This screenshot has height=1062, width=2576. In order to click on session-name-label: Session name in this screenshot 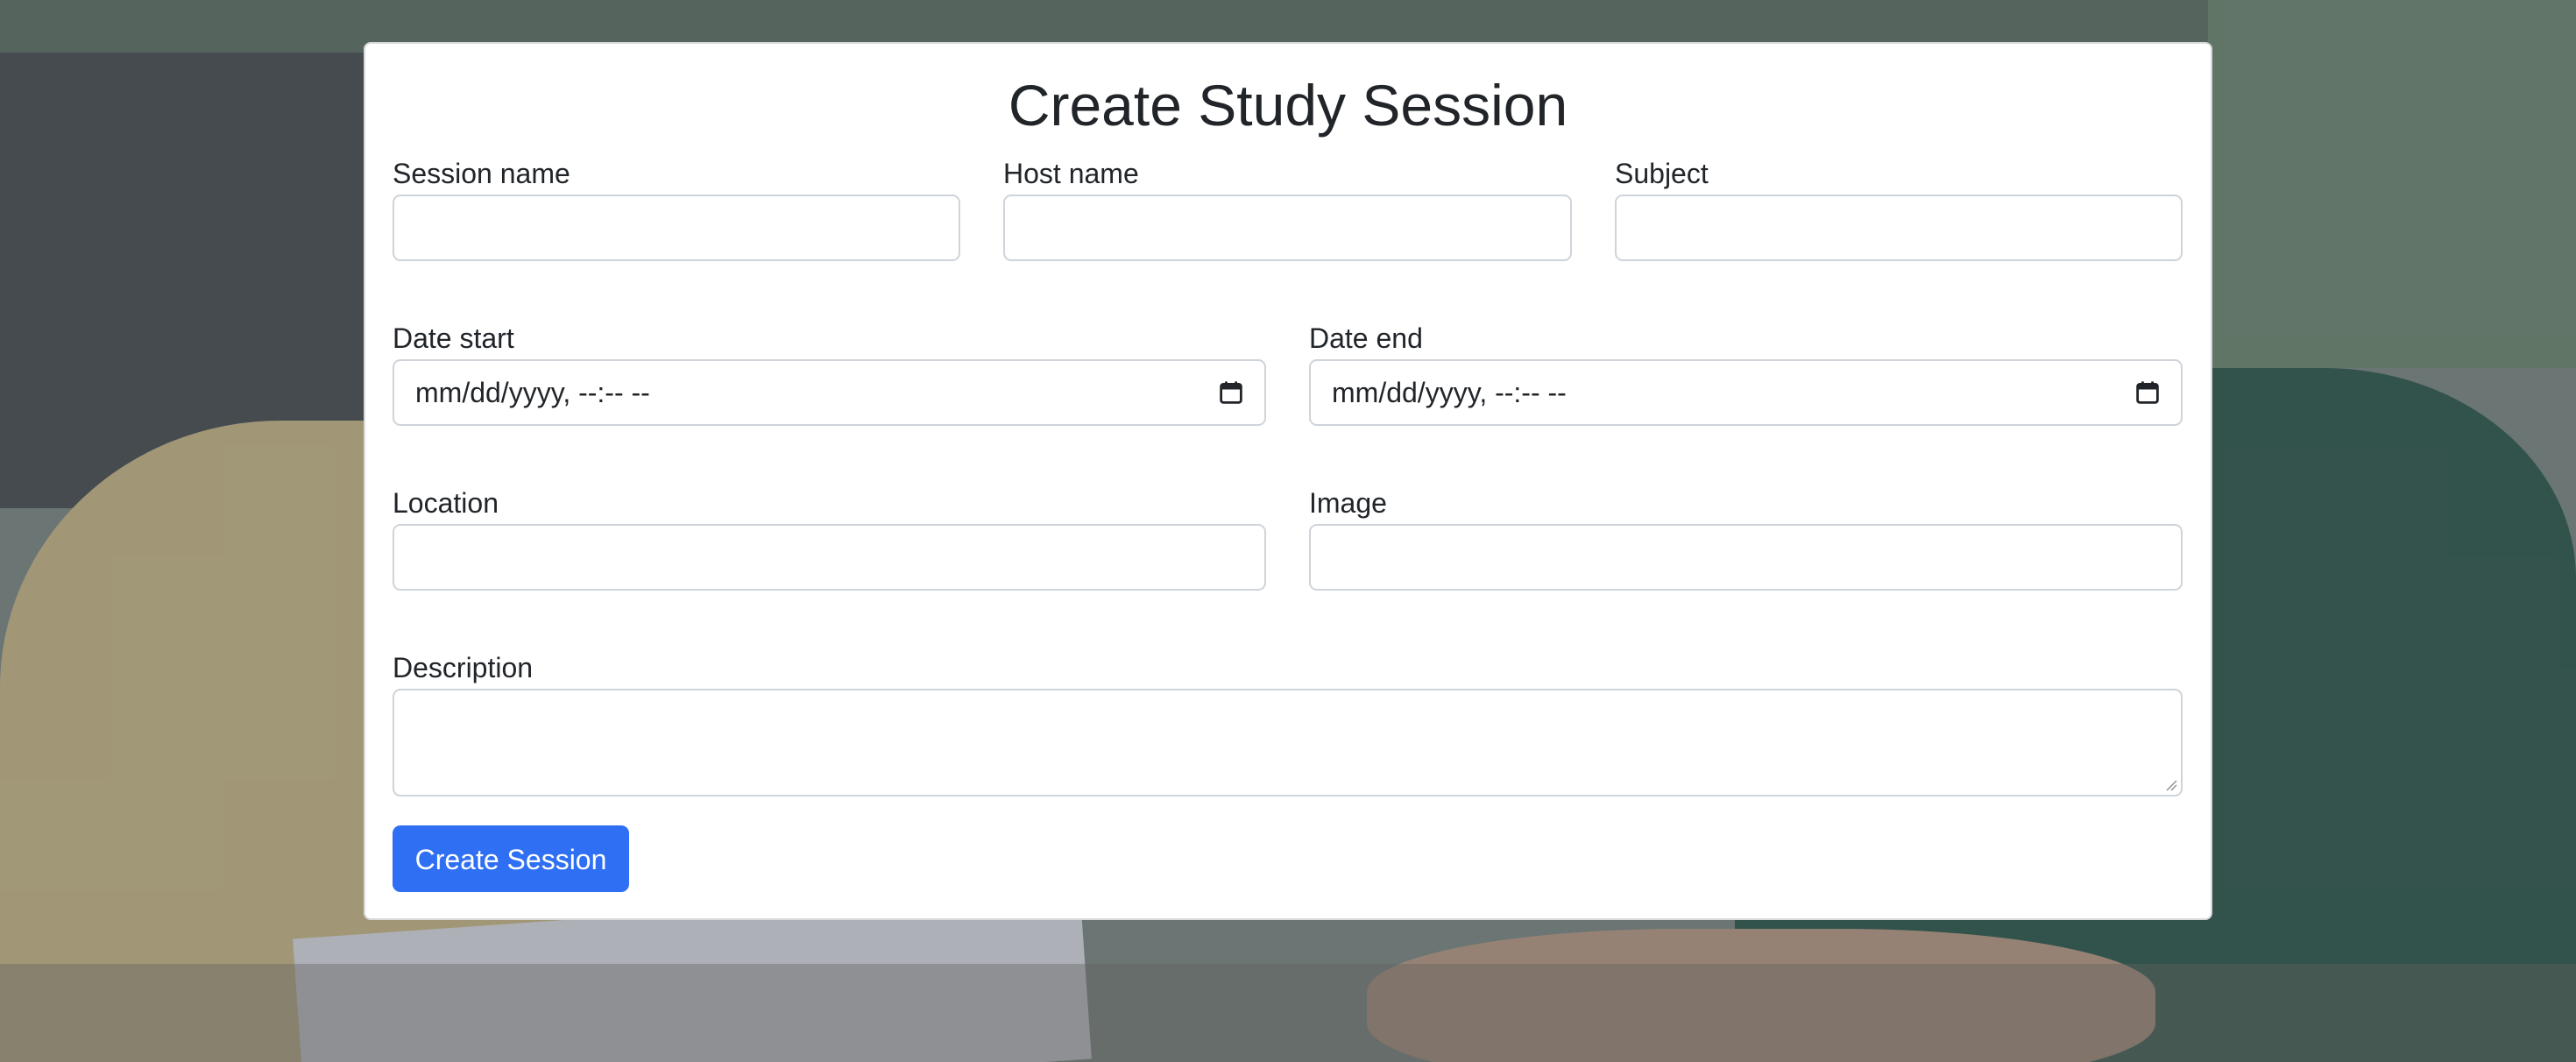, I will do `click(481, 173)`.